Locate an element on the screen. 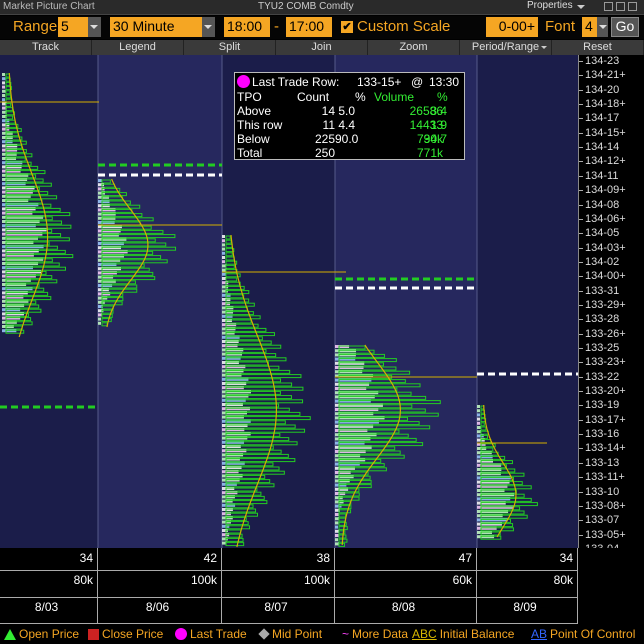 The width and height of the screenshot is (644, 644). legend-item: AB Point Of Control is located at coordinates (583, 634).